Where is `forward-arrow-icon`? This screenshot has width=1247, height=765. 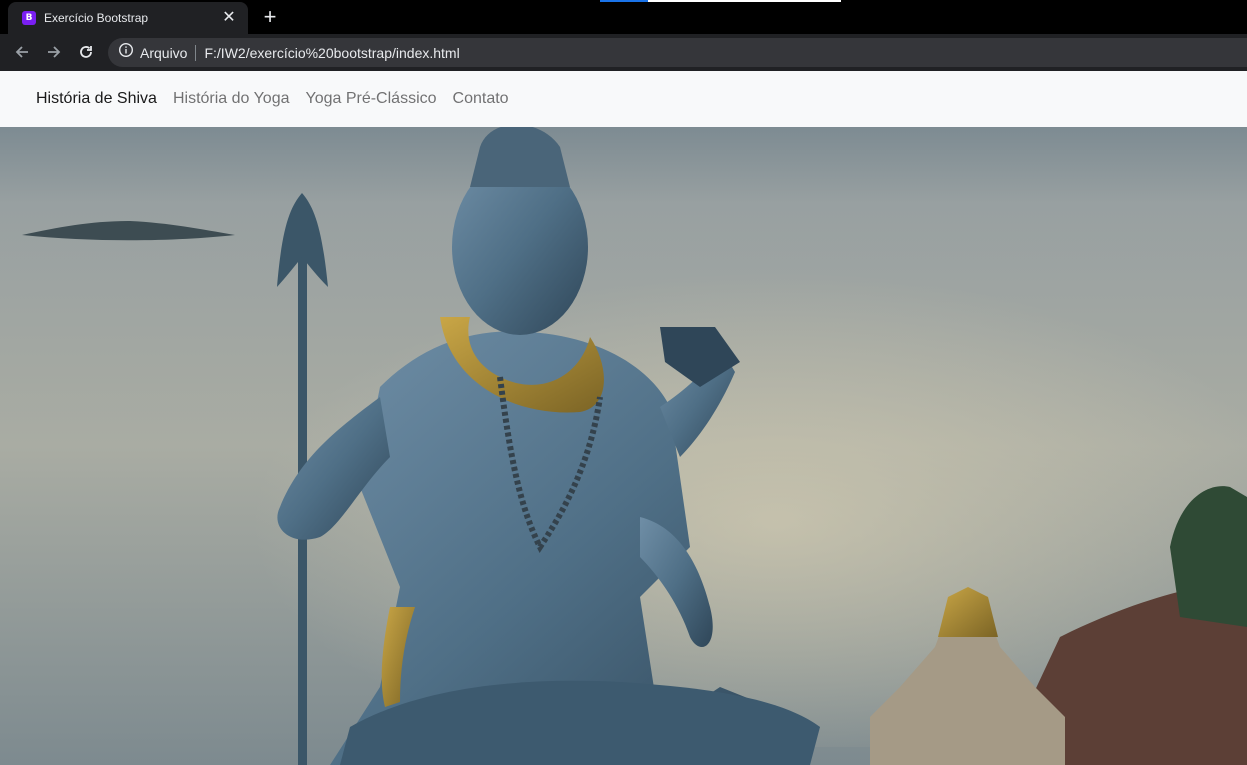 forward-arrow-icon is located at coordinates (54, 52).